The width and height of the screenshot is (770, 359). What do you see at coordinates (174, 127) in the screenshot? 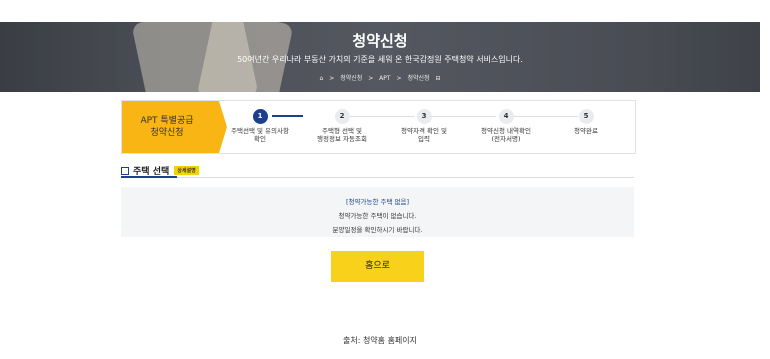
I see `step-header: APT 특별공급 청약신청` at bounding box center [174, 127].